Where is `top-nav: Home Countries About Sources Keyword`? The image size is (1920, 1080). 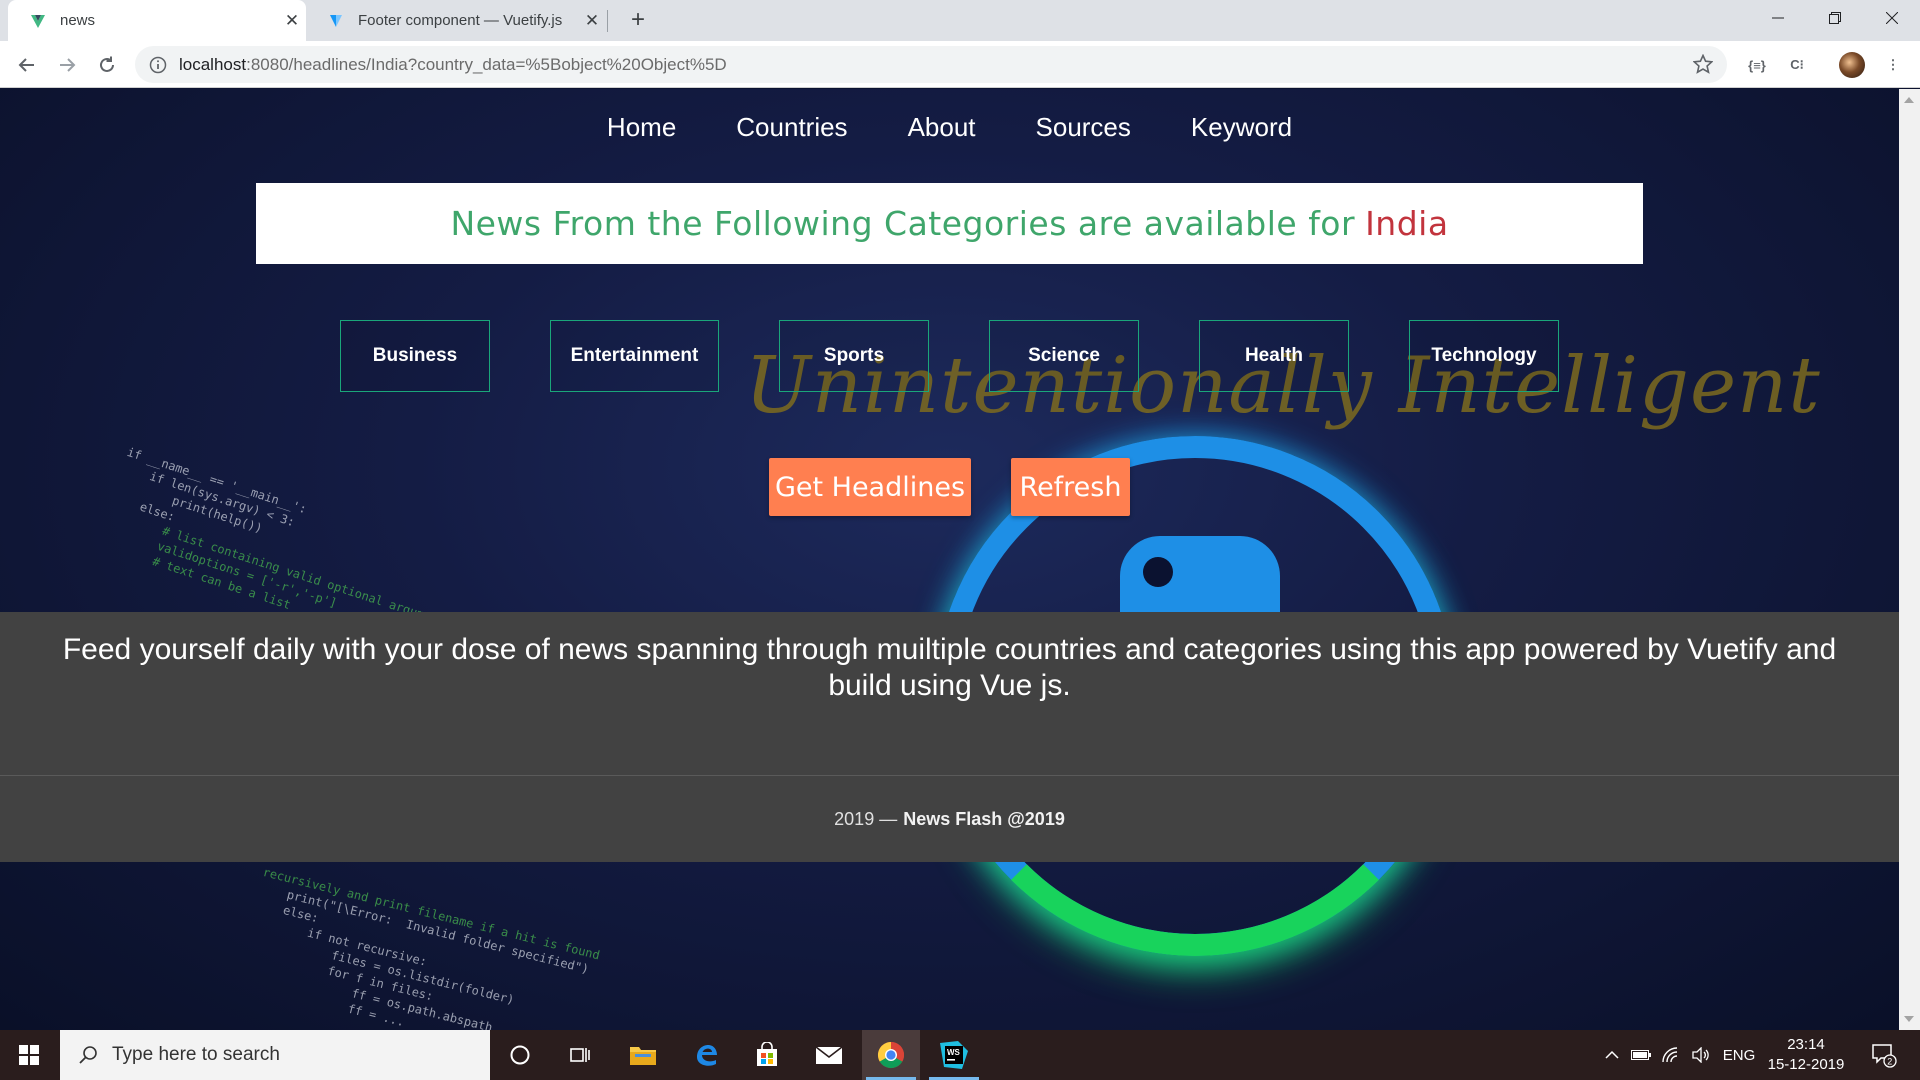
top-nav: Home Countries About Sources Keyword is located at coordinates (949, 127).